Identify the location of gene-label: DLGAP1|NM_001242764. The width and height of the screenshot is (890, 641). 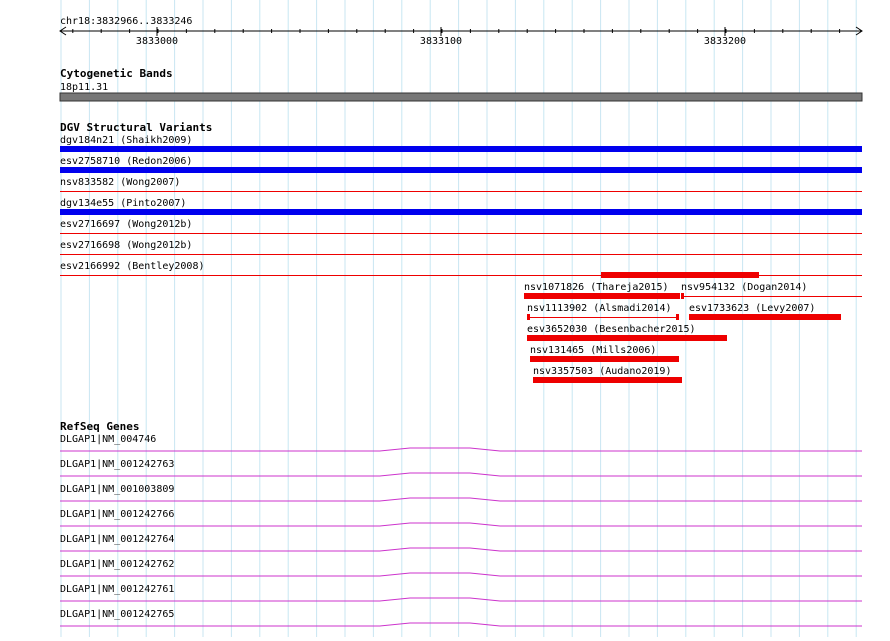
(117, 539).